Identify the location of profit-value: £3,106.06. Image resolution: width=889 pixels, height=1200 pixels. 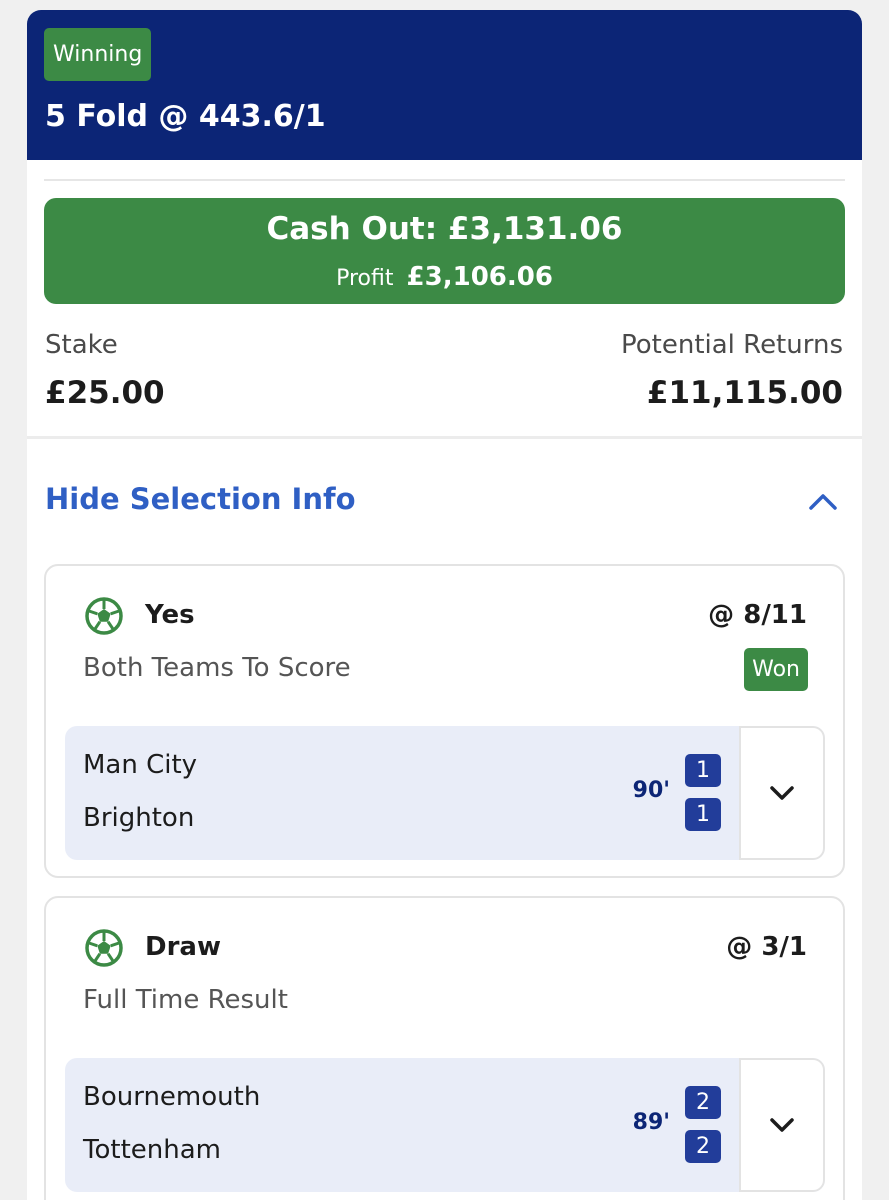
(479, 277).